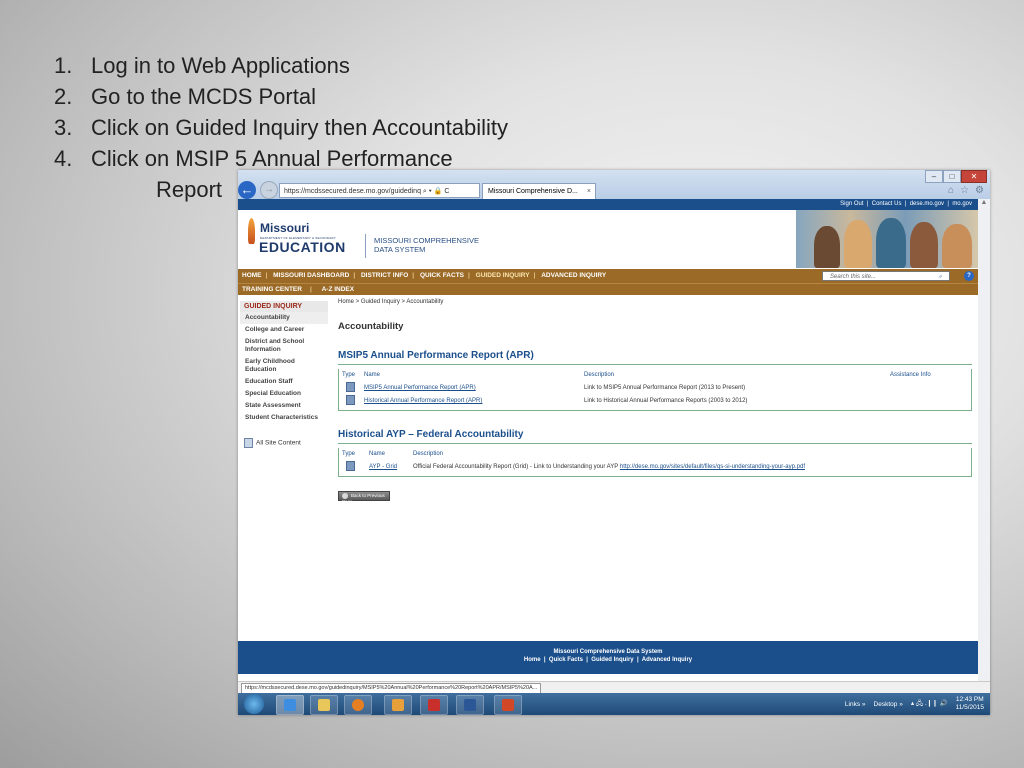 Image resolution: width=1024 pixels, height=768 pixels. Describe the element at coordinates (427, 245) in the screenshot. I see `mcds-title: MISSOURI COMPREHENSIVE DATA SYSTEM` at that location.